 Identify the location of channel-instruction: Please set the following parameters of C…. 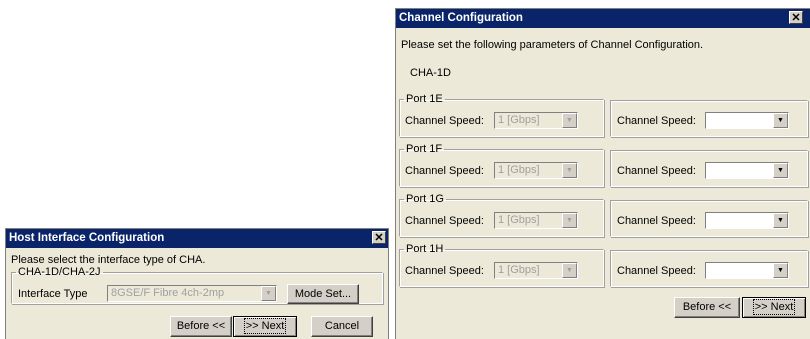
(552, 45).